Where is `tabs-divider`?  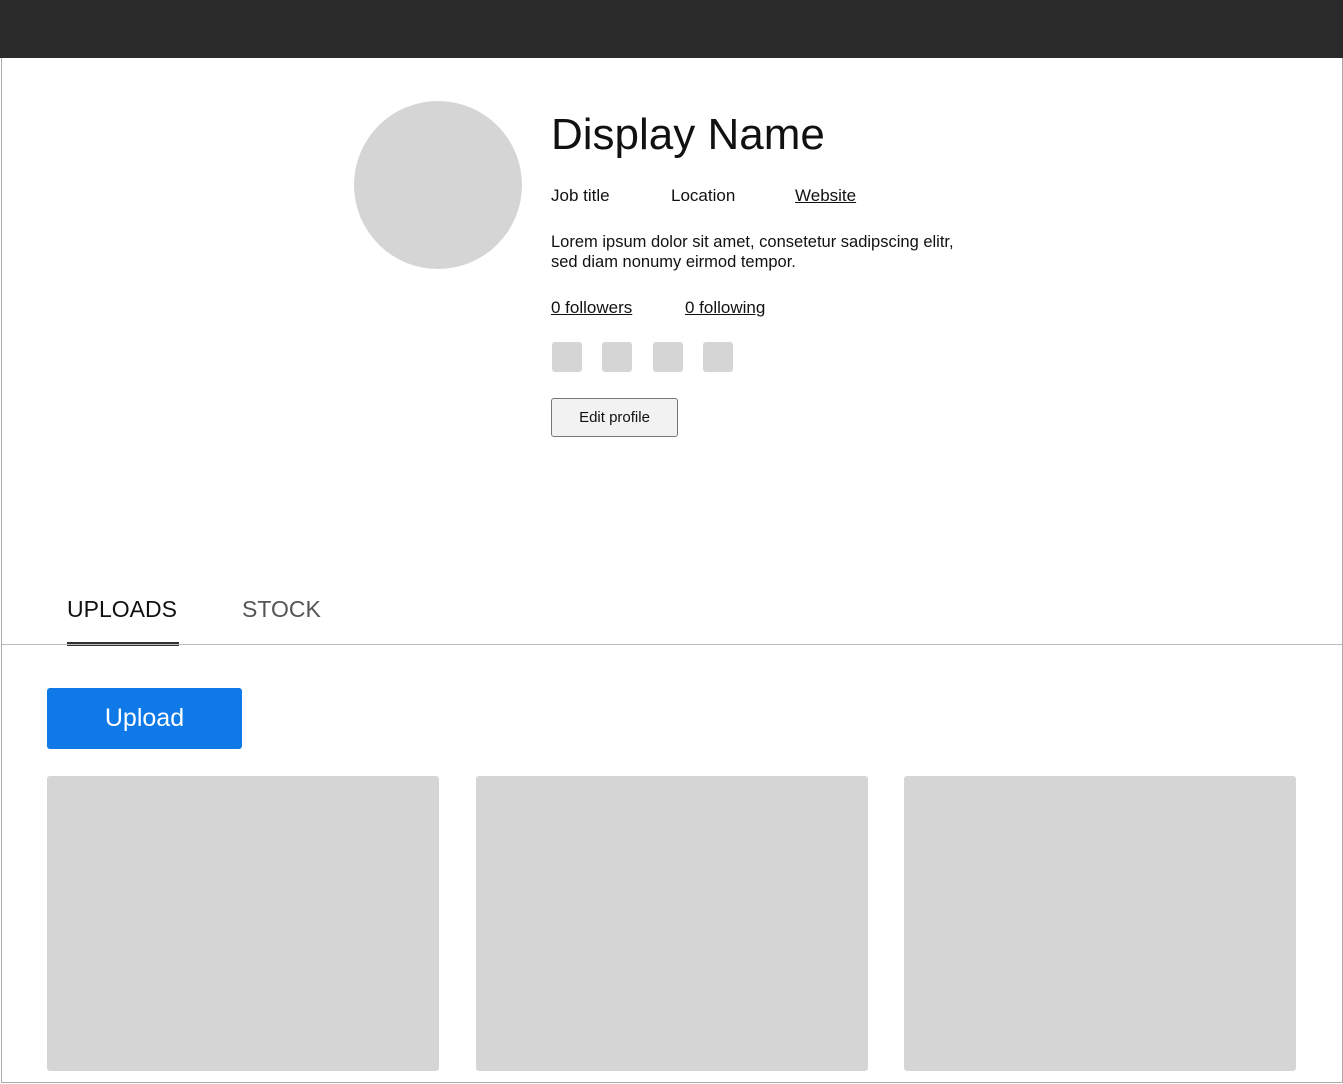
tabs-divider is located at coordinates (672, 644).